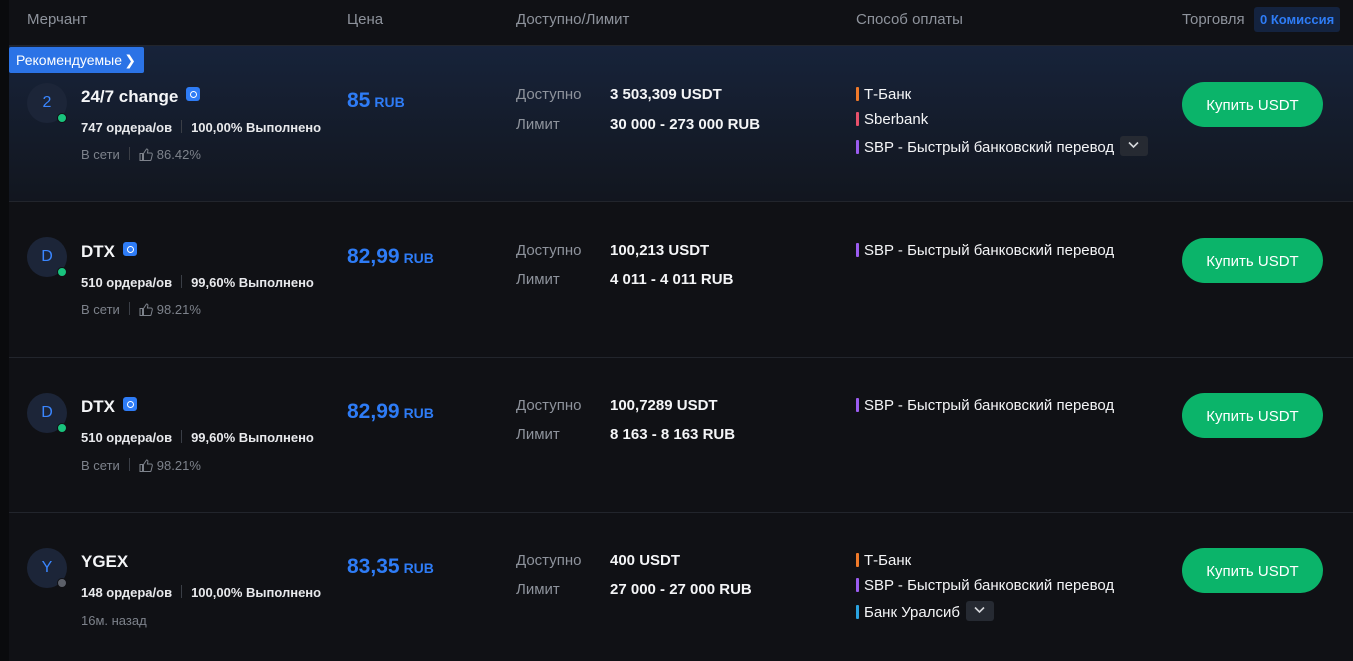 This screenshot has width=1353, height=661. I want to click on payment-method-label: Банк Уралсиб, so click(912, 612).